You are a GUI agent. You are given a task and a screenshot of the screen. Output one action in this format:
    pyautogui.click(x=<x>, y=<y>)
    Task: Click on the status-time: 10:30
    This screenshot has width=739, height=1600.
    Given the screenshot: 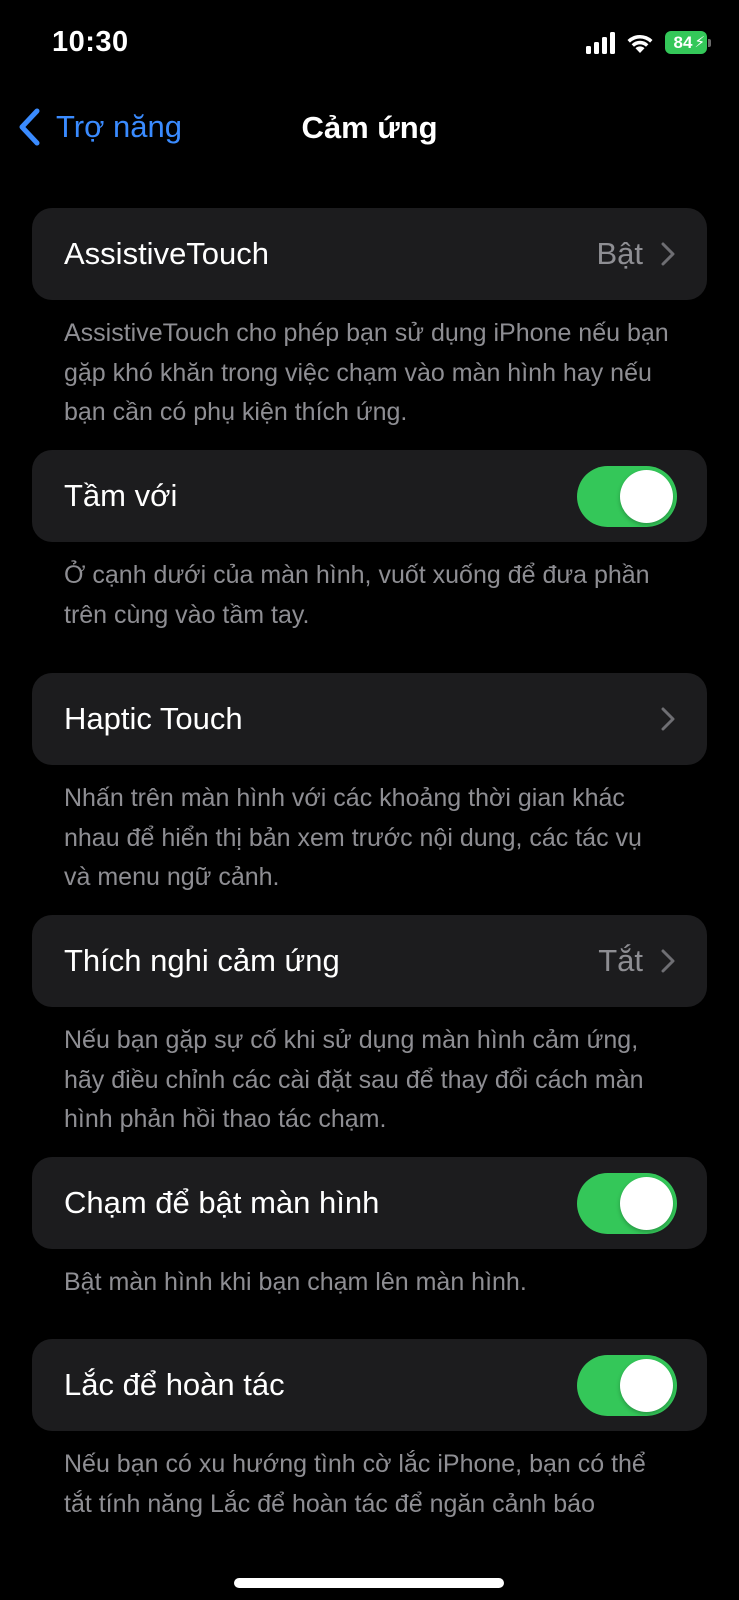 What is the action you would take?
    pyautogui.click(x=90, y=42)
    